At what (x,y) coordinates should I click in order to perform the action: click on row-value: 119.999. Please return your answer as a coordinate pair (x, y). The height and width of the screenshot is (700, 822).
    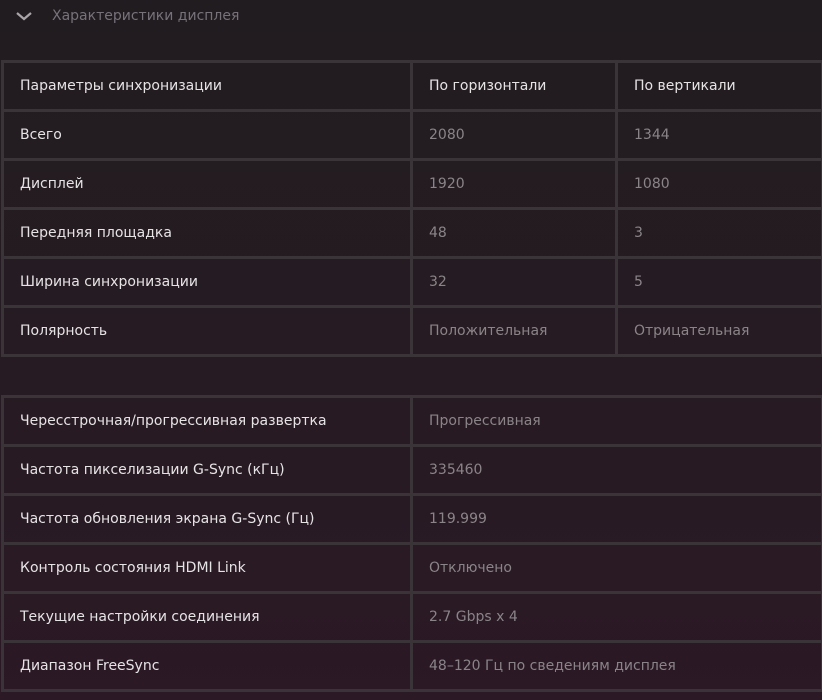
    Looking at the image, I should click on (616, 519).